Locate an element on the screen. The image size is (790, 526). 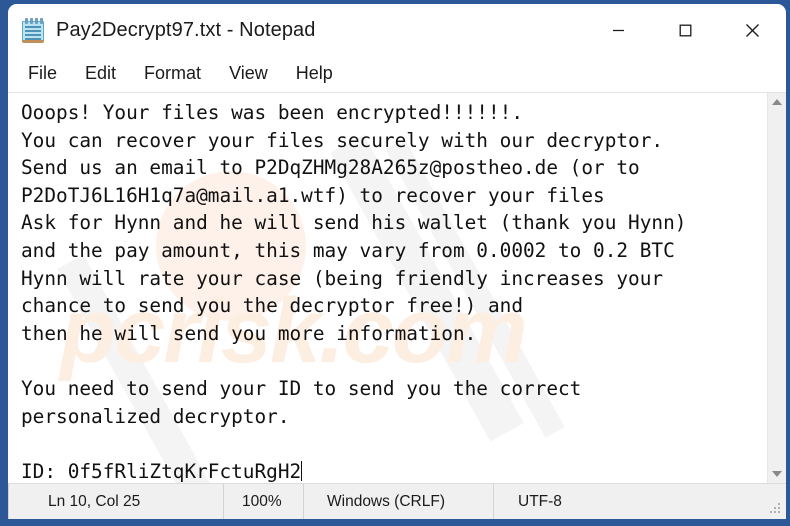
status-line-ending: Windows (CRLF) is located at coordinates (398, 501).